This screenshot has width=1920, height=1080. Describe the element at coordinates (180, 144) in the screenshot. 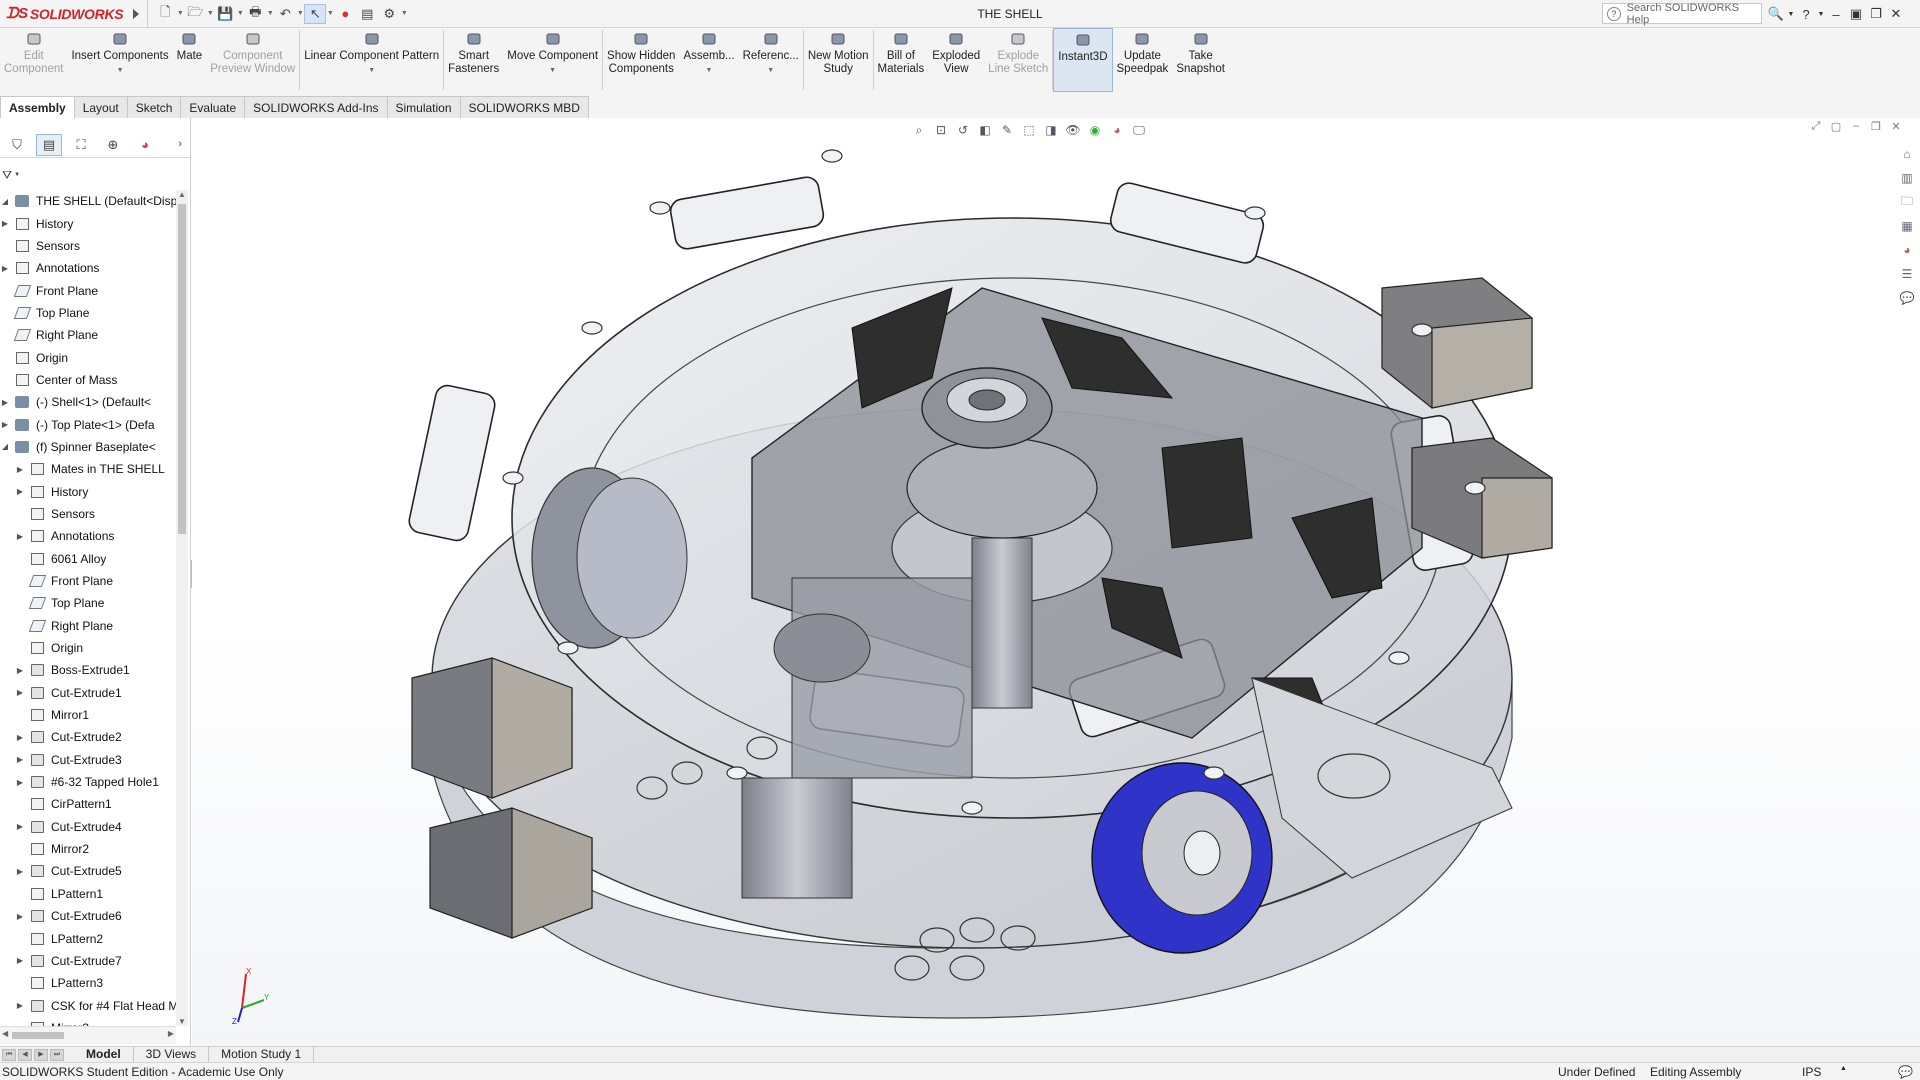

I see `more-tabs-chevron-icon: ›` at that location.